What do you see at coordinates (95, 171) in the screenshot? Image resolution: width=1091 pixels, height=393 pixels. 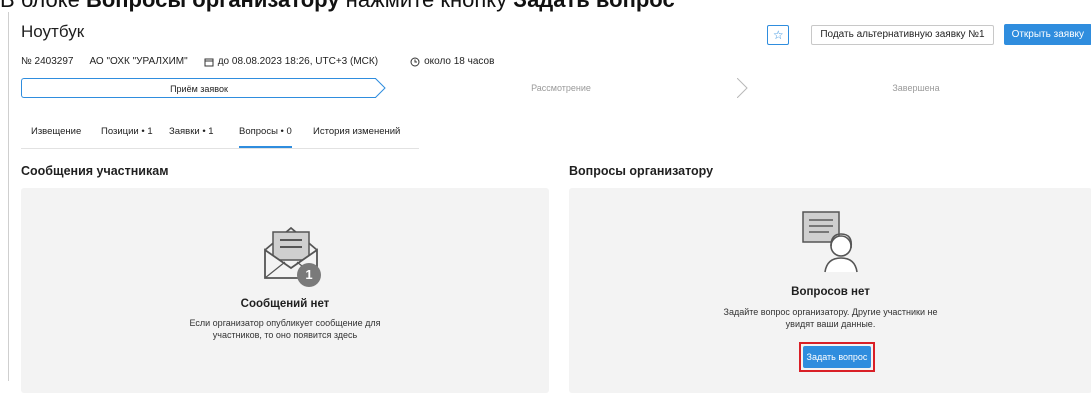 I see `messages-heading: Сообщения участникам` at bounding box center [95, 171].